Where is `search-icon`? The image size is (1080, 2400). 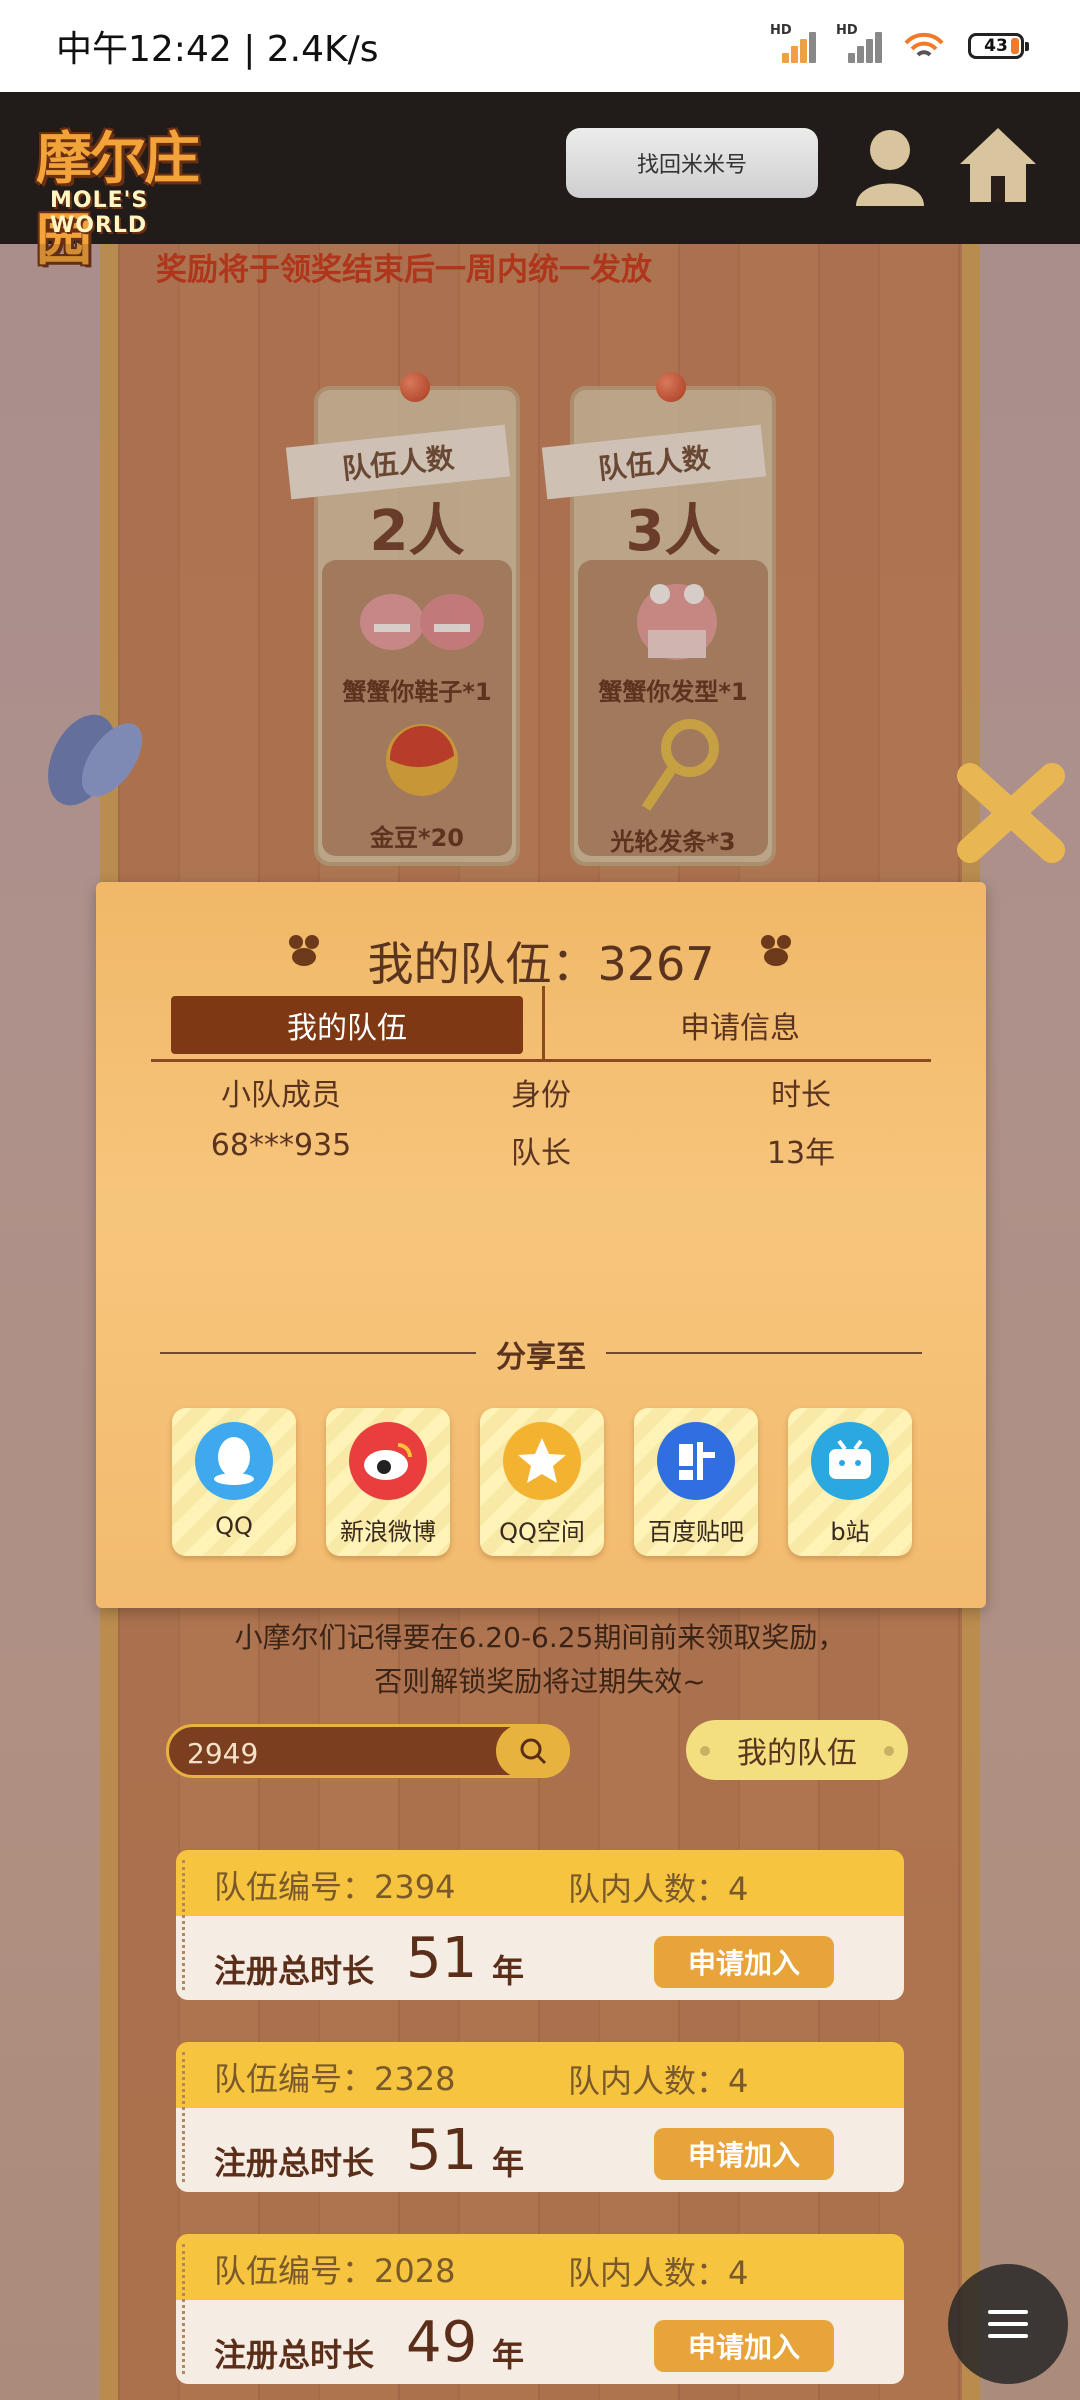
search-icon is located at coordinates (533, 1751).